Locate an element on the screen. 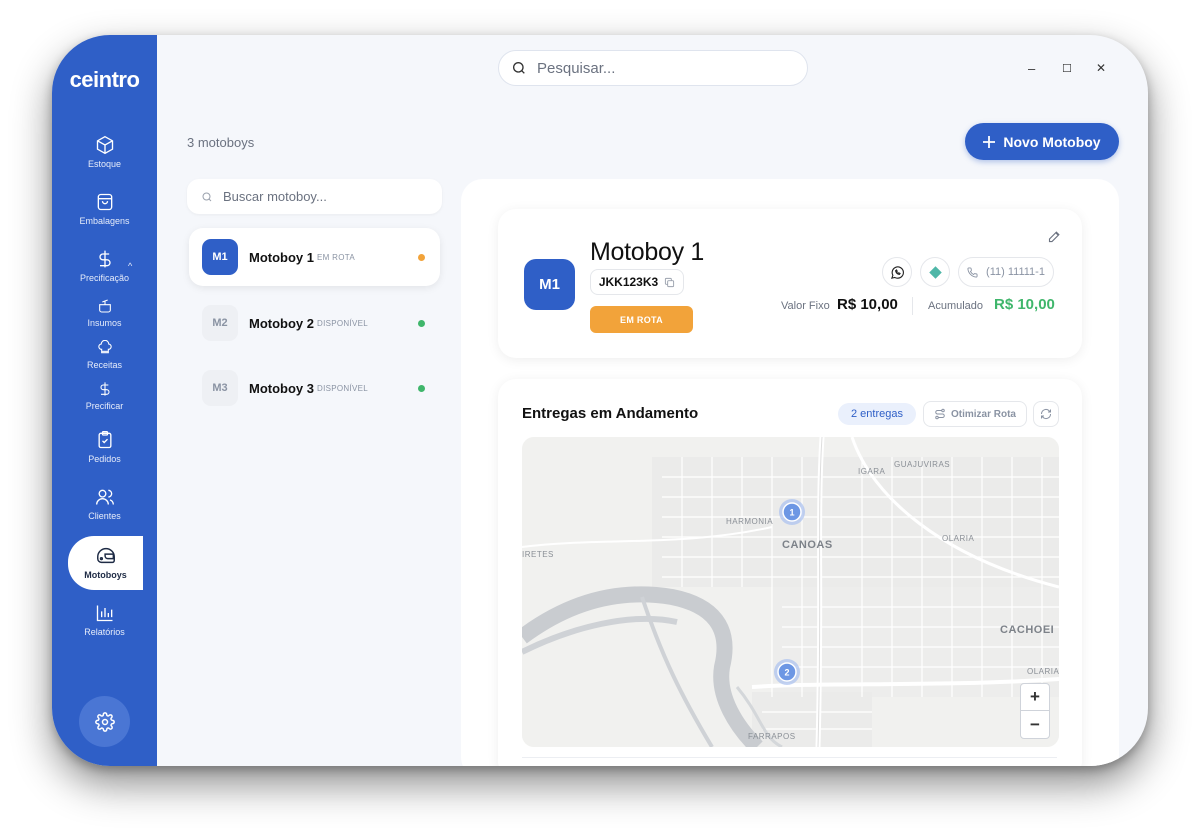 This screenshot has width=1200, height=834. list-item: M1 Motoboy 1 EM ROTA is located at coordinates (314, 257).